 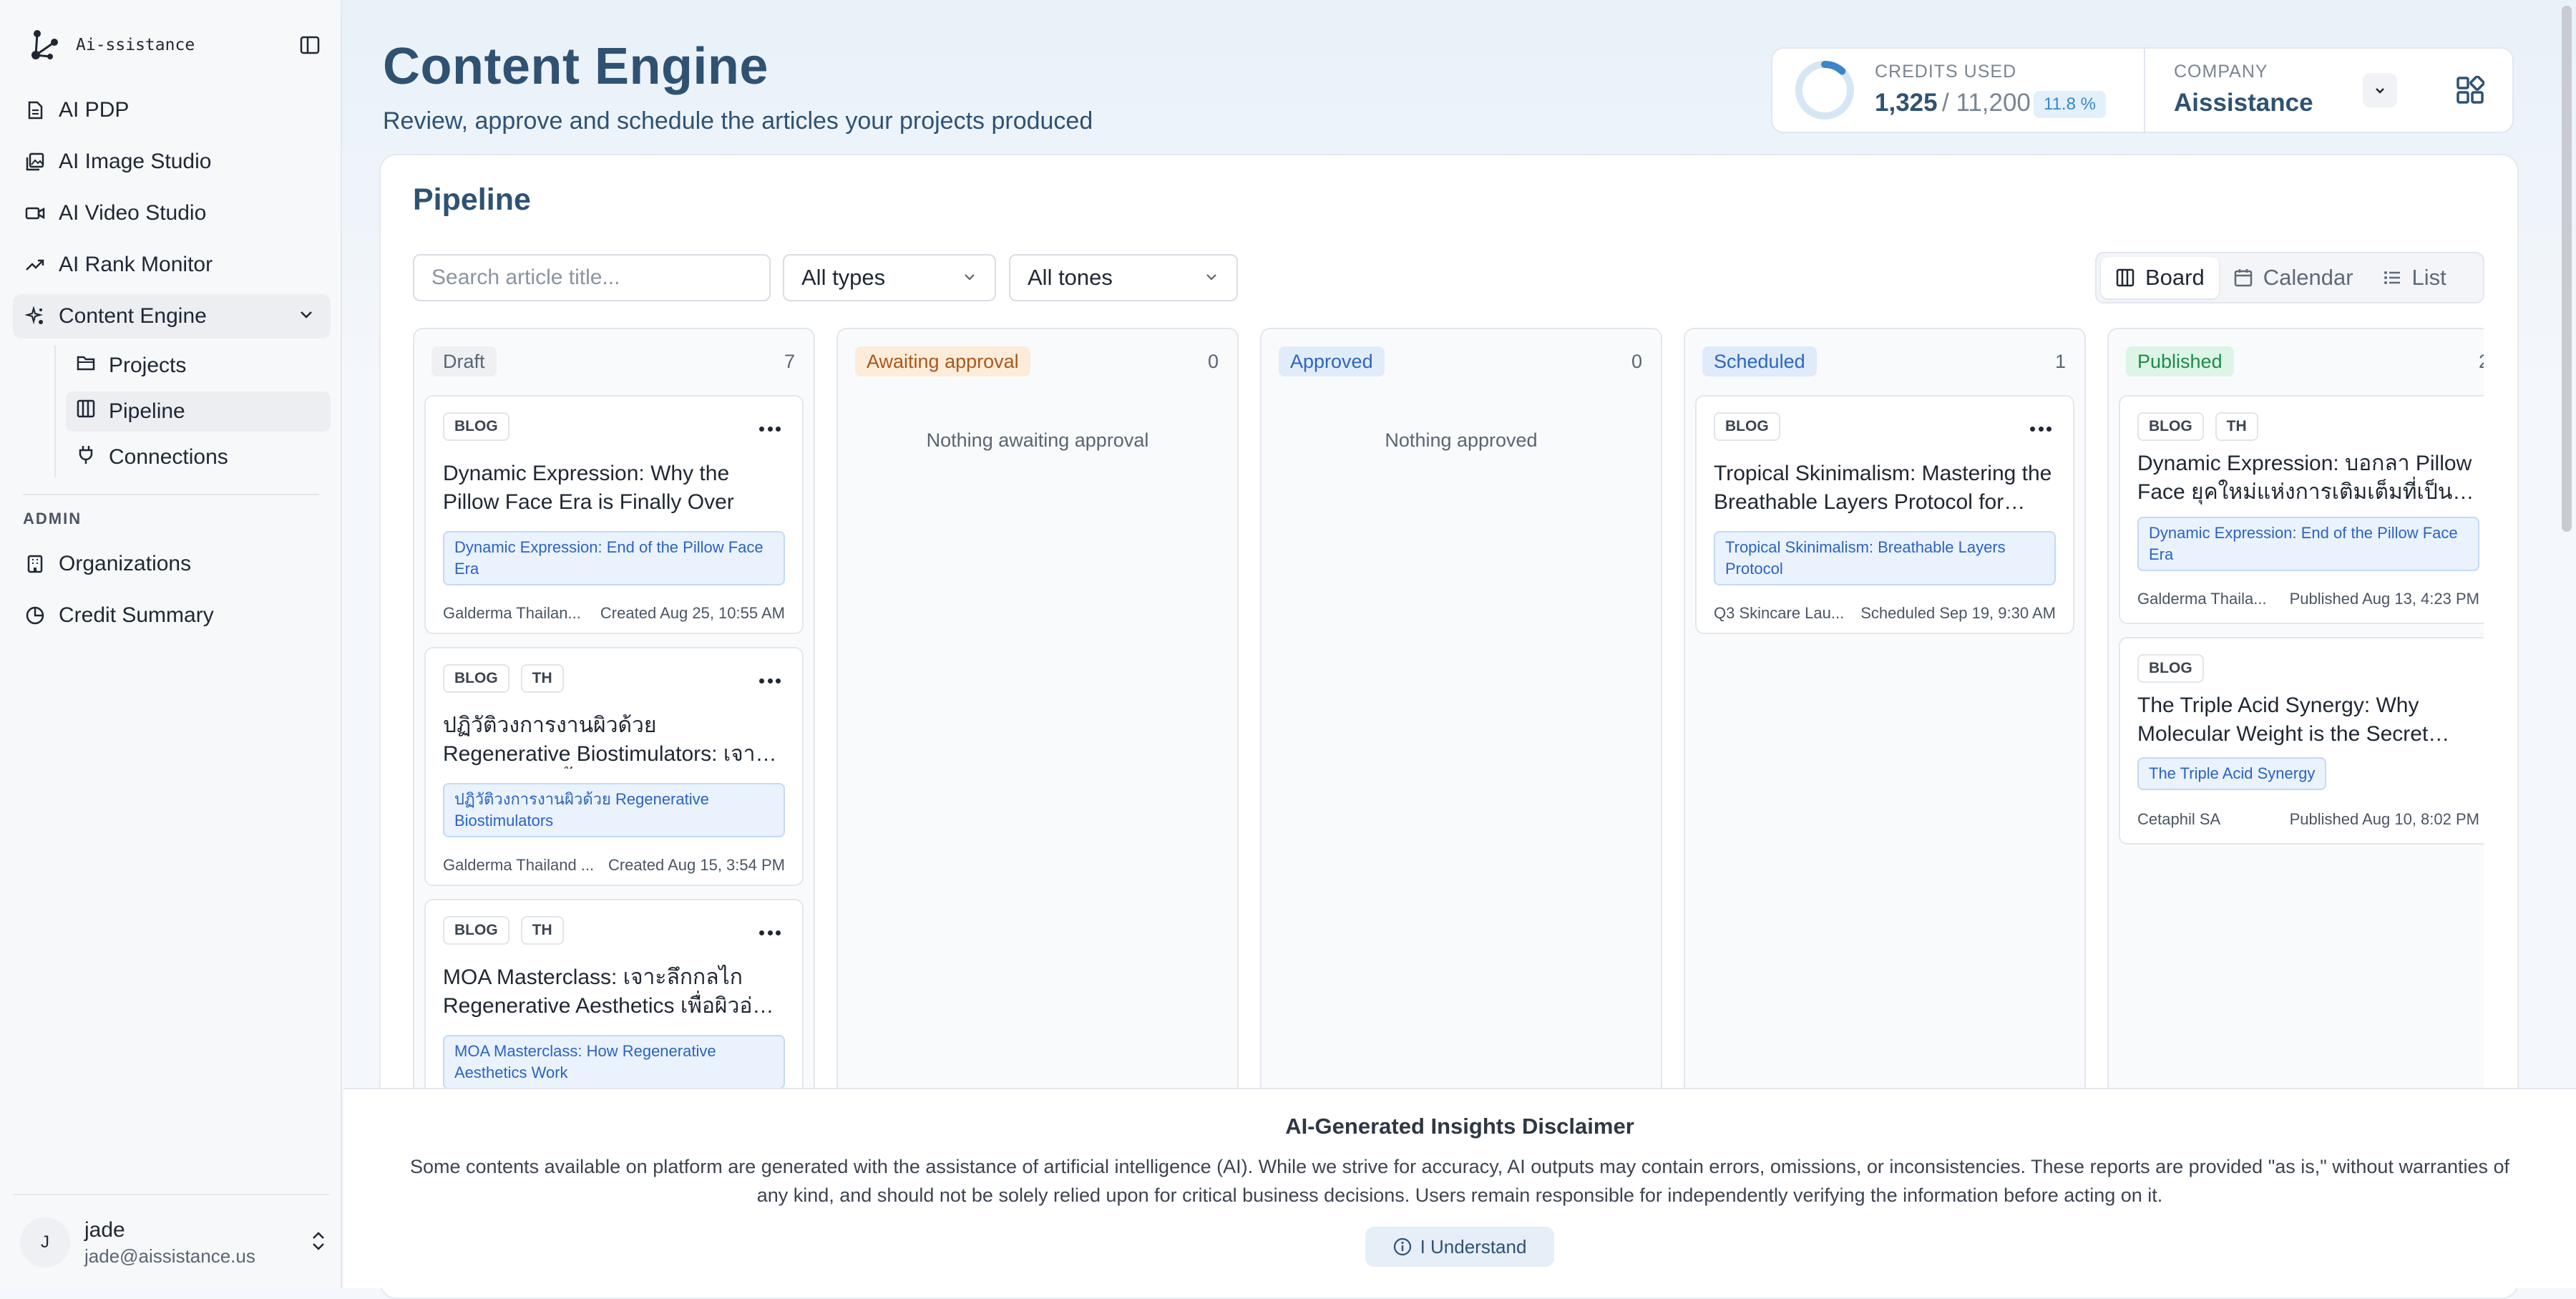 I want to click on understand-button: I Understand, so click(x=1459, y=1247).